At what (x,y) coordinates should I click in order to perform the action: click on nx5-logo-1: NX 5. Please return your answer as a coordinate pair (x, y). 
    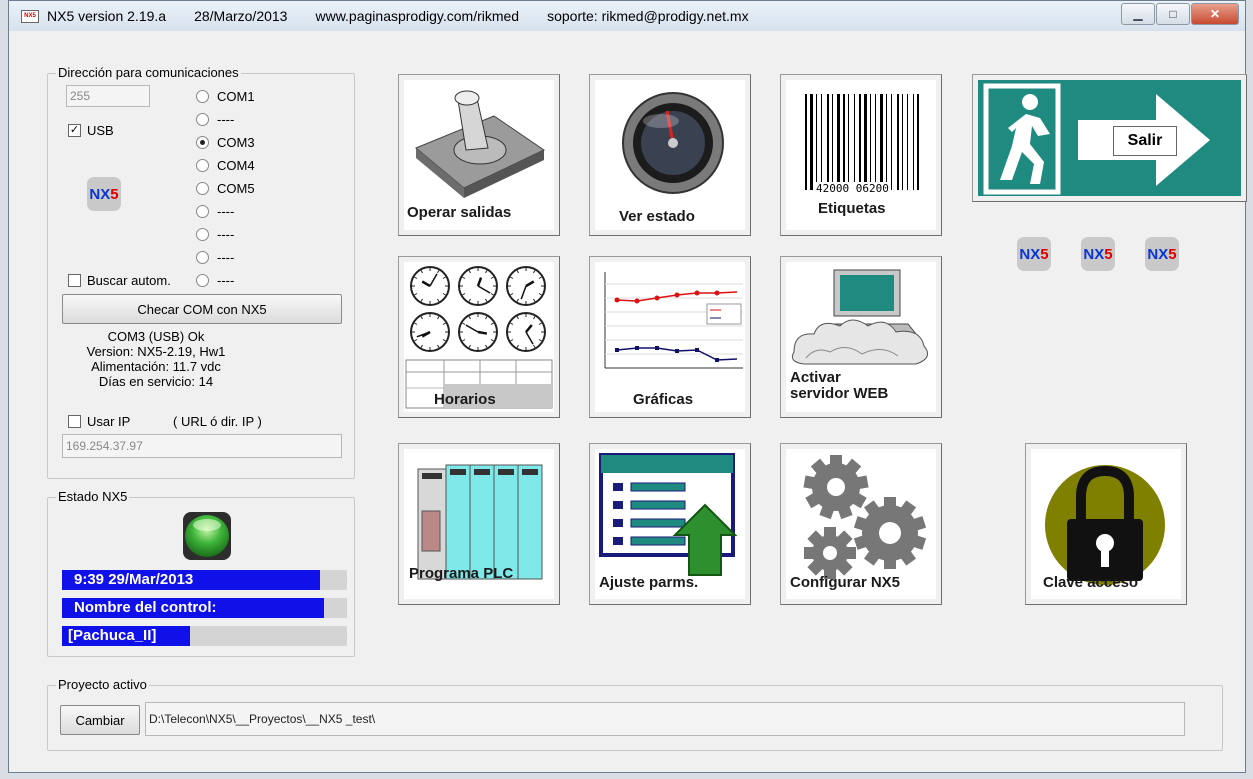
    Looking at the image, I should click on (1034, 254).